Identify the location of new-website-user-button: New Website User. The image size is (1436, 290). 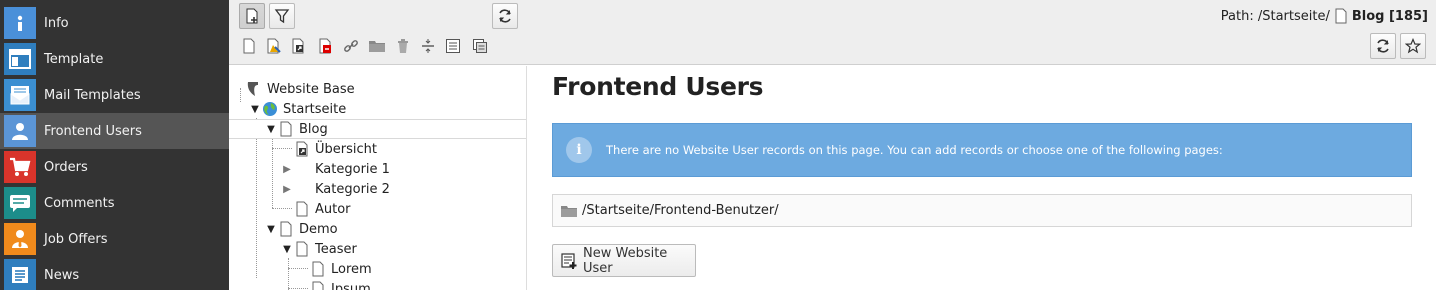
(624, 260).